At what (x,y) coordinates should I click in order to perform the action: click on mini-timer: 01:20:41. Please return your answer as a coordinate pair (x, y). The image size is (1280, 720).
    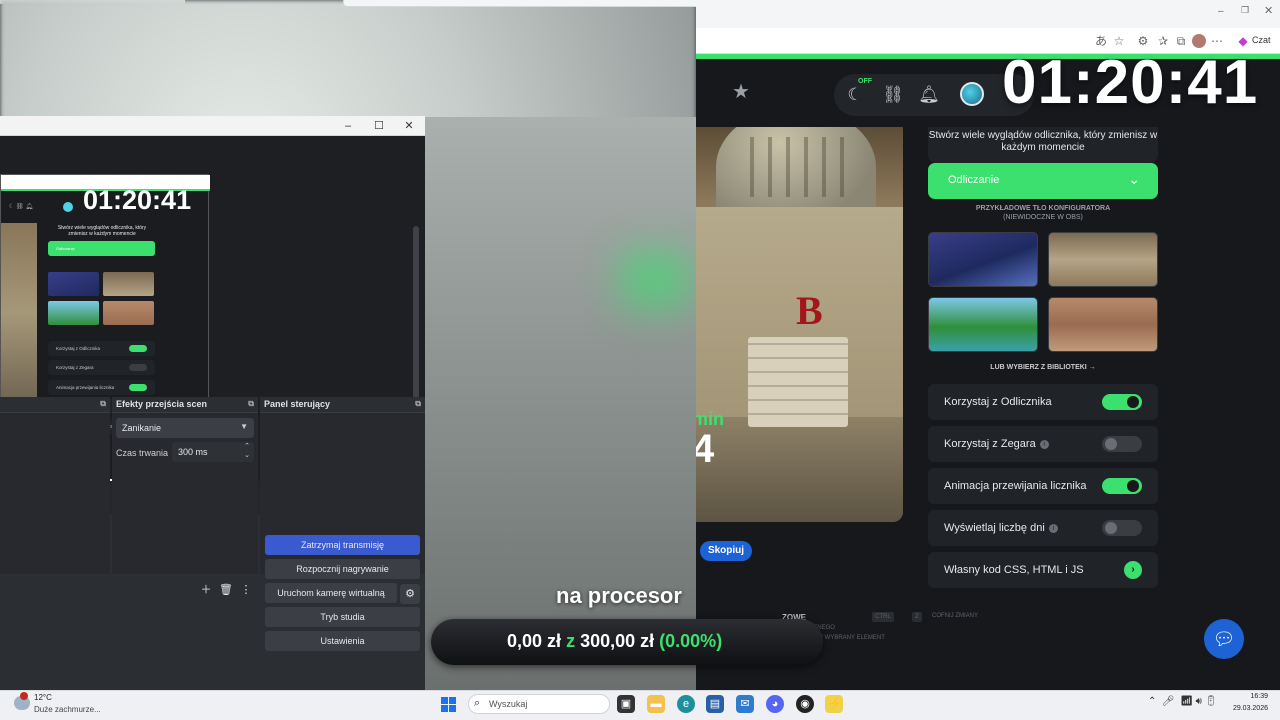
    Looking at the image, I should click on (137, 200).